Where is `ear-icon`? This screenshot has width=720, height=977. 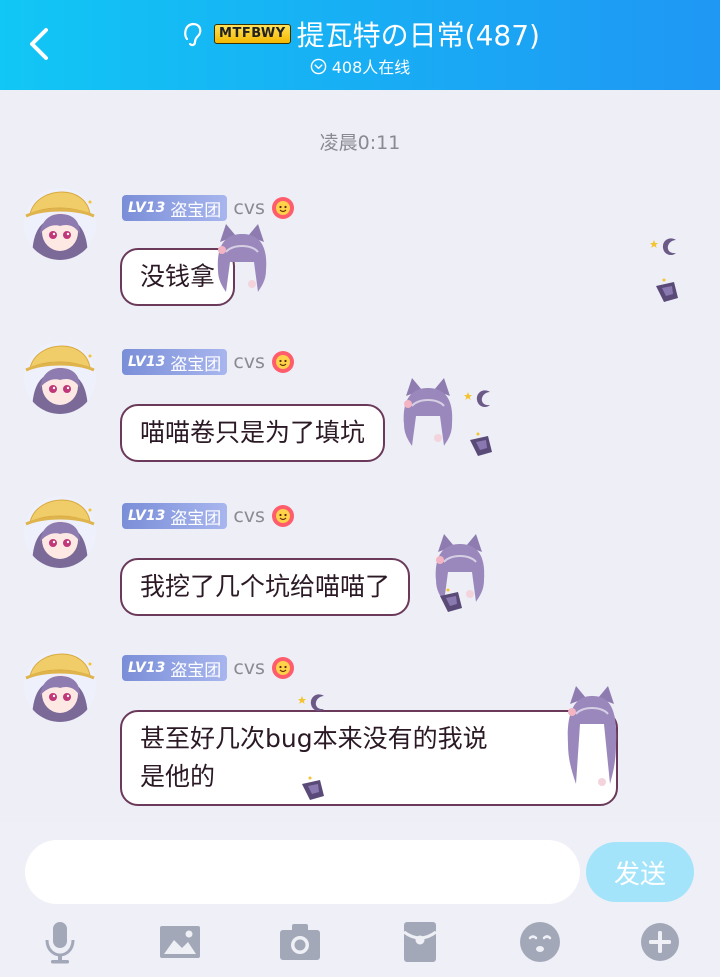
ear-icon is located at coordinates (193, 34).